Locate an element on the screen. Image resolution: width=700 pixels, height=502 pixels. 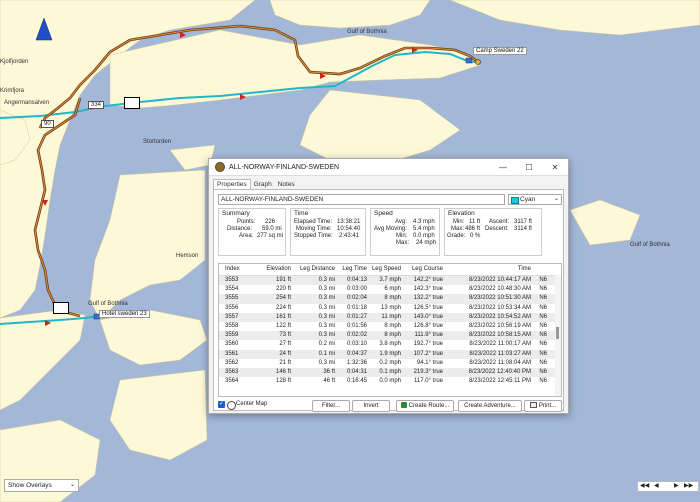
app-icon is located at coordinates (220, 167).